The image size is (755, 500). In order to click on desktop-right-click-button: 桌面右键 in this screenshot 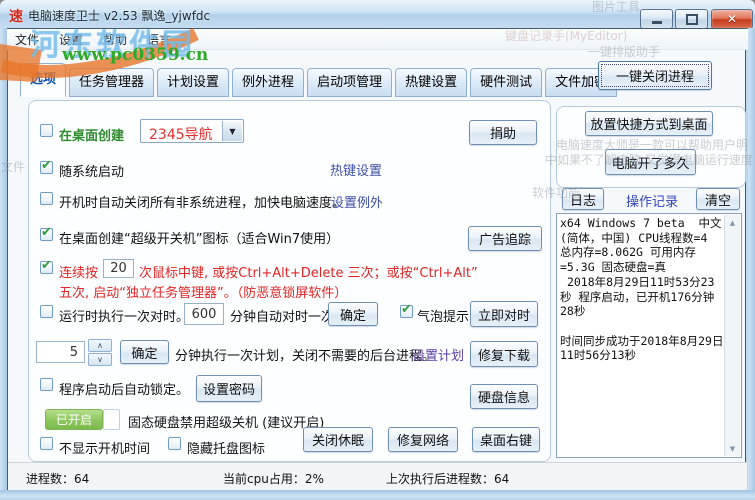, I will do `click(506, 439)`.